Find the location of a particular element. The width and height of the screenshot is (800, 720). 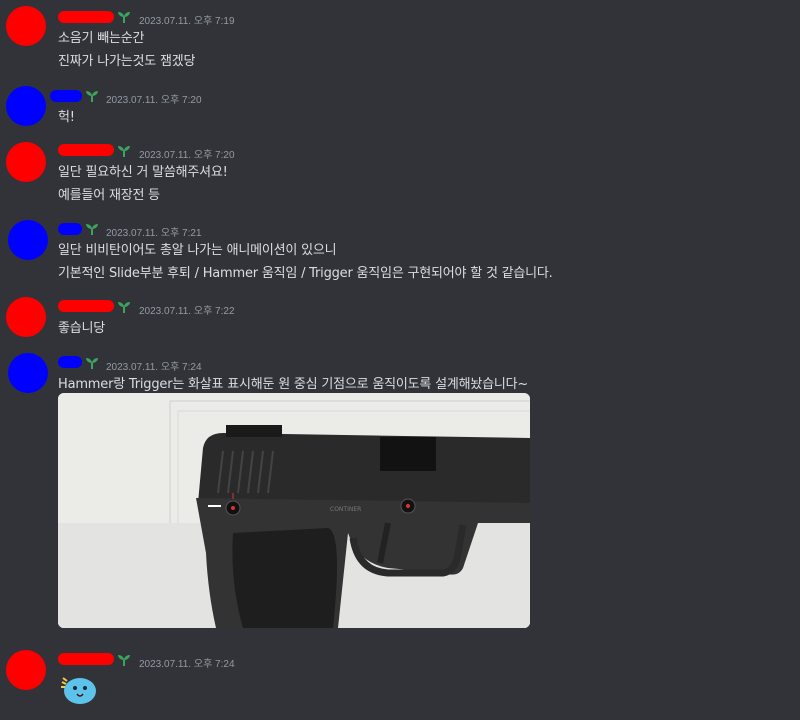

timestamp: 2023.07.11. 오후 7:19 is located at coordinates (187, 21).